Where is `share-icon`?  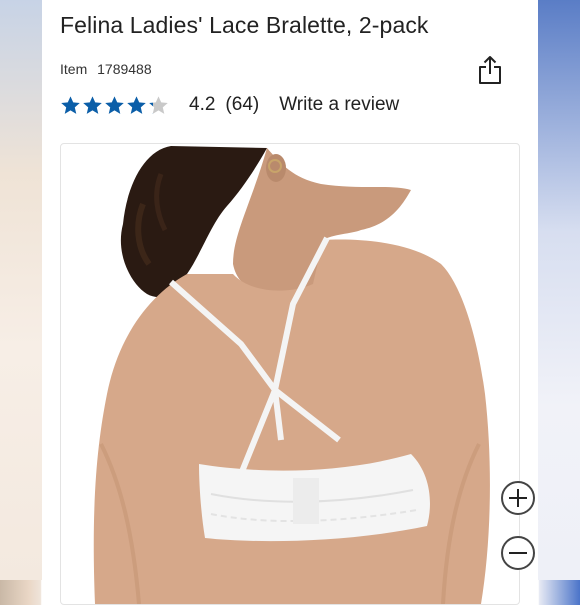
share-icon is located at coordinates (490, 70).